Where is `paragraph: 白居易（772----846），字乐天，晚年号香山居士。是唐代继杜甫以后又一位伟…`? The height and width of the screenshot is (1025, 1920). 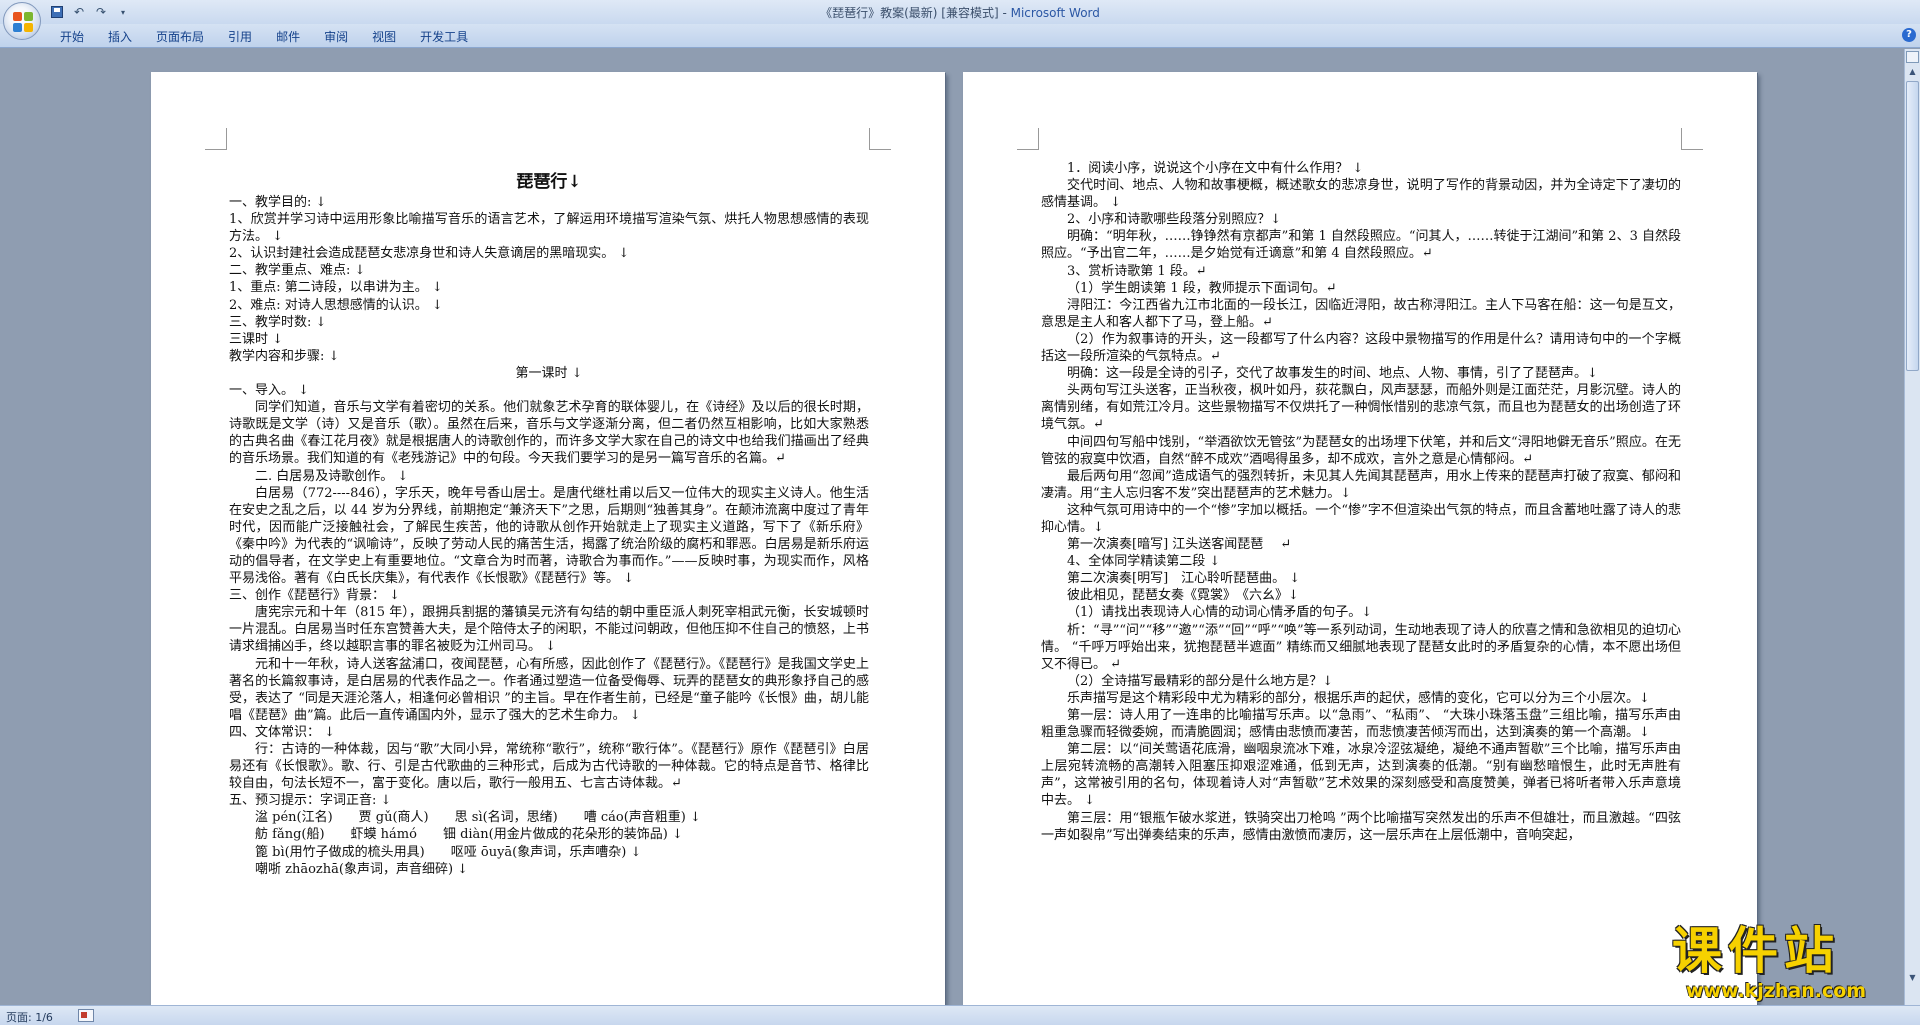
paragraph: 白居易（772----846），字乐天，晚年号香山居士。是唐代继杜甫以后又一位伟… is located at coordinates (549, 536).